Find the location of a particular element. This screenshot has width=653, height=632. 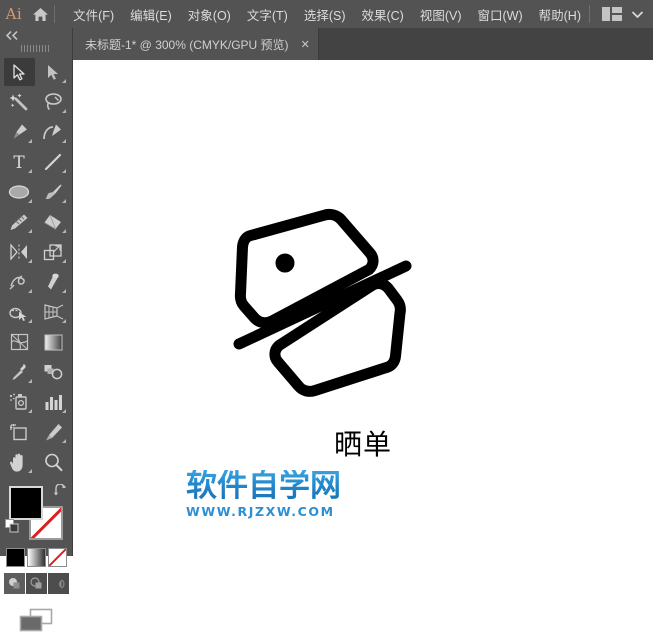

document-tab-label: 未标题-1* @ 300% (CMYK/GPU 预览) is located at coordinates (187, 44).